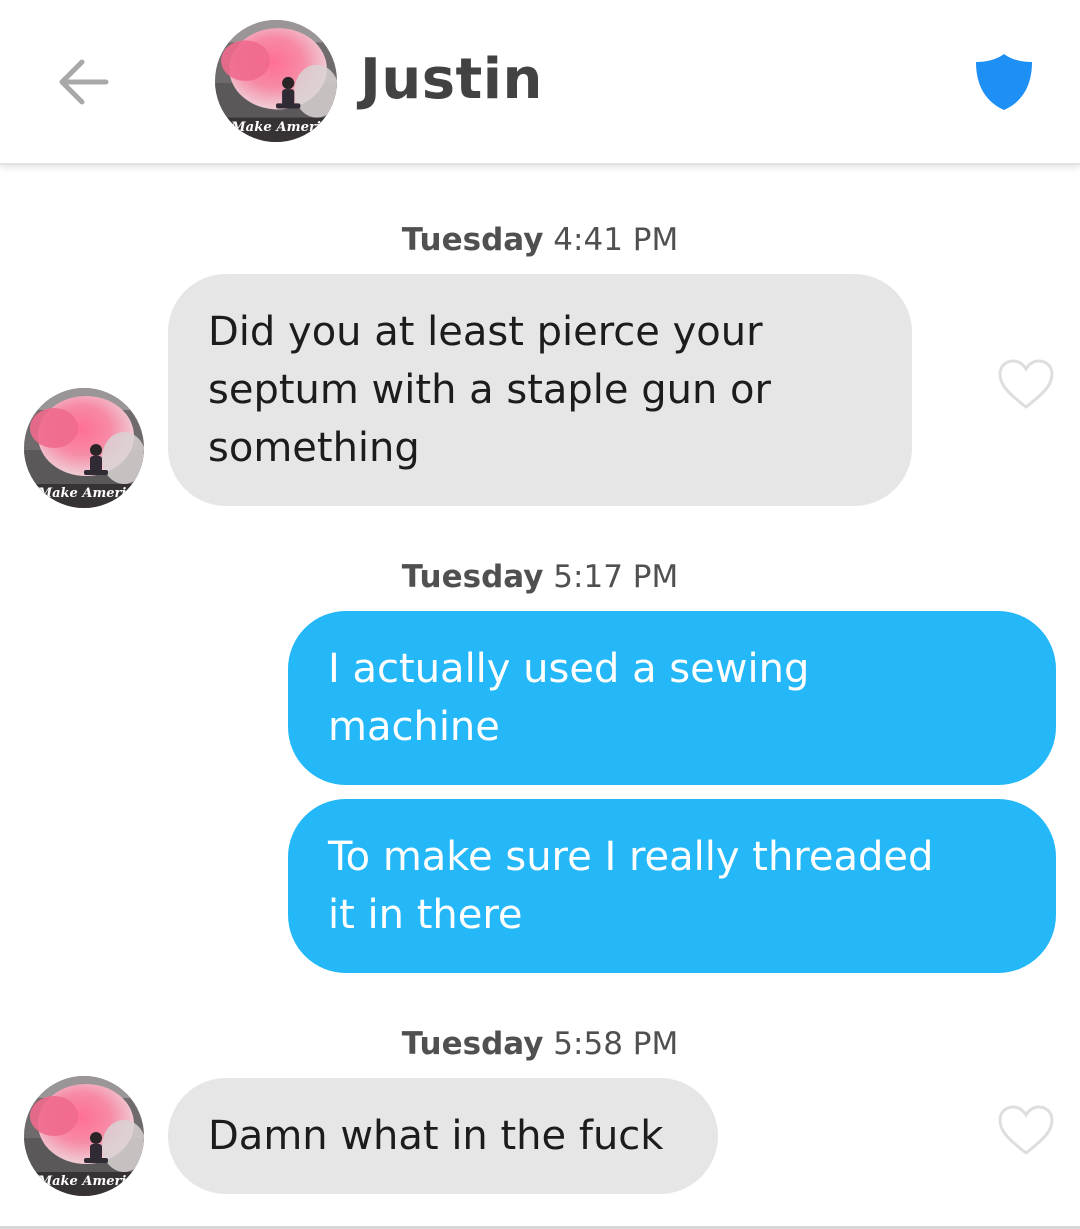 This screenshot has height=1229, width=1080. I want to click on message-line: I actually used a sewing, so click(569, 669).